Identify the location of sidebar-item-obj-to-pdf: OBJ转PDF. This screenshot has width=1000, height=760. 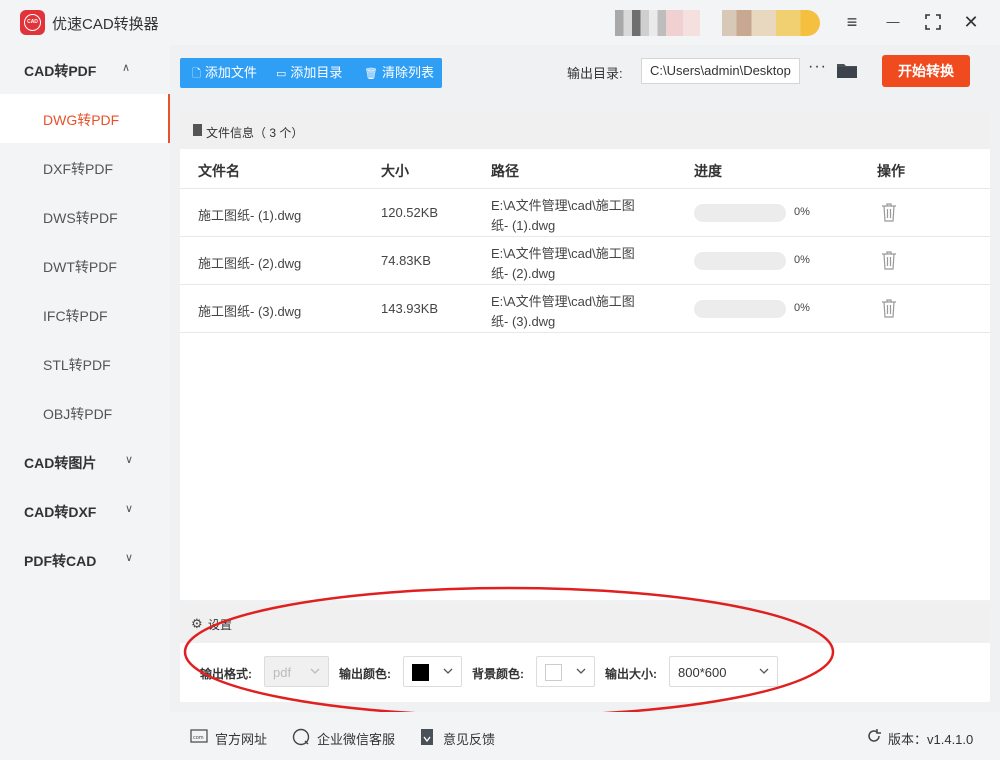
(85, 412).